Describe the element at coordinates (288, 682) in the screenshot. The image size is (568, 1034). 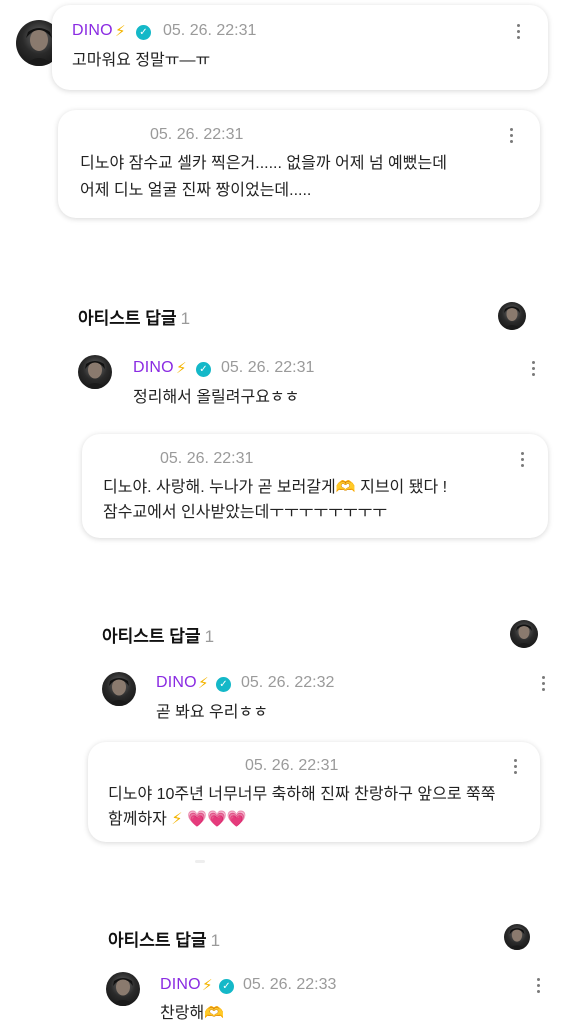
I see `timestamp: 05. 26. 22:32` at that location.